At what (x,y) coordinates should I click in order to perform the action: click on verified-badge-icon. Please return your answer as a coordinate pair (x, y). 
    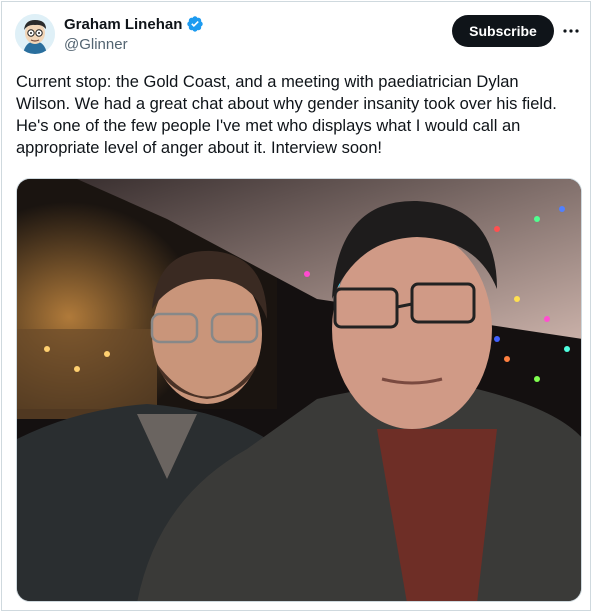
    Looking at the image, I should click on (195, 24).